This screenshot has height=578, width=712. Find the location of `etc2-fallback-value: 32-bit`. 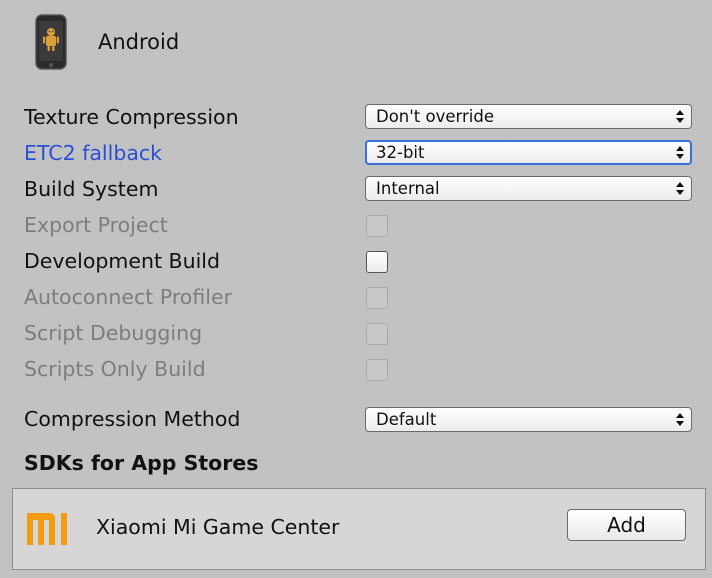

etc2-fallback-value: 32-bit is located at coordinates (400, 152).